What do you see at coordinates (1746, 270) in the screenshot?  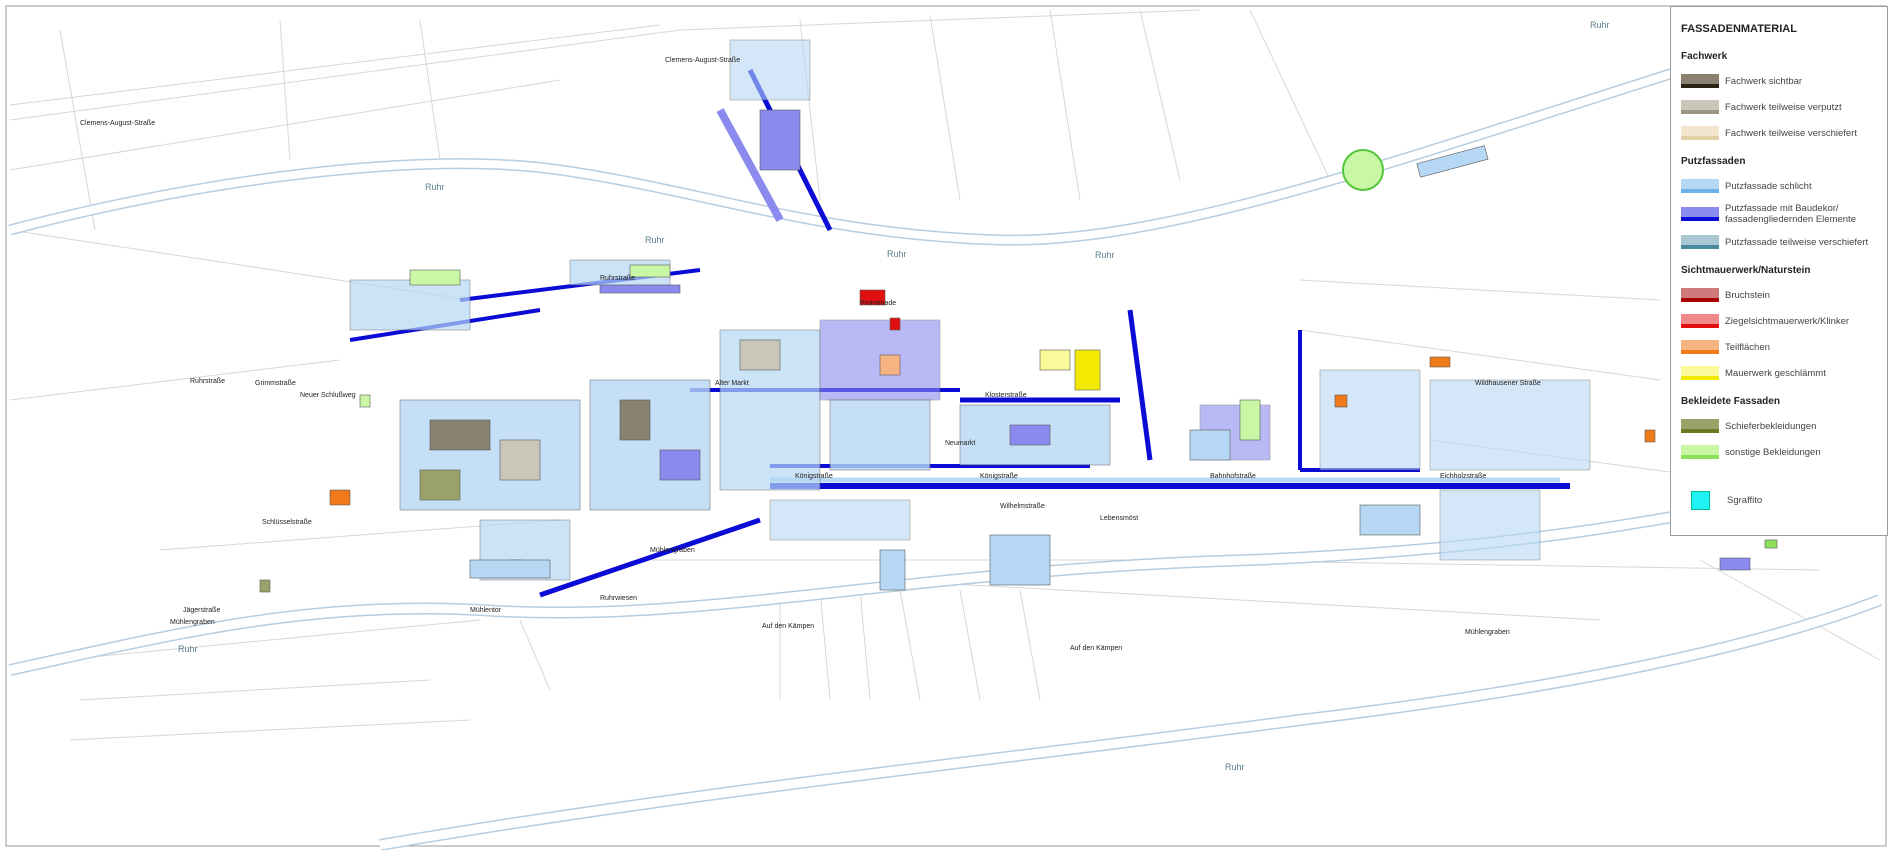 I see `legend-group-sichtmauerwerk: Sichtmauerwerk/Naturstein` at bounding box center [1746, 270].